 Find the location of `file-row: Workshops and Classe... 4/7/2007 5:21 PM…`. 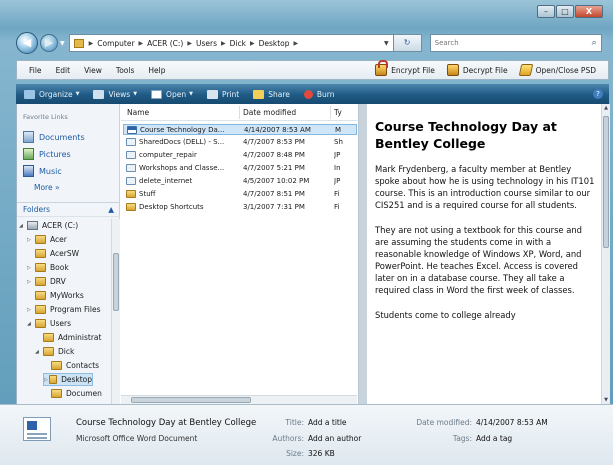

file-row: Workshops and Classe... 4/7/2007 5:21 PM… is located at coordinates (240, 168).